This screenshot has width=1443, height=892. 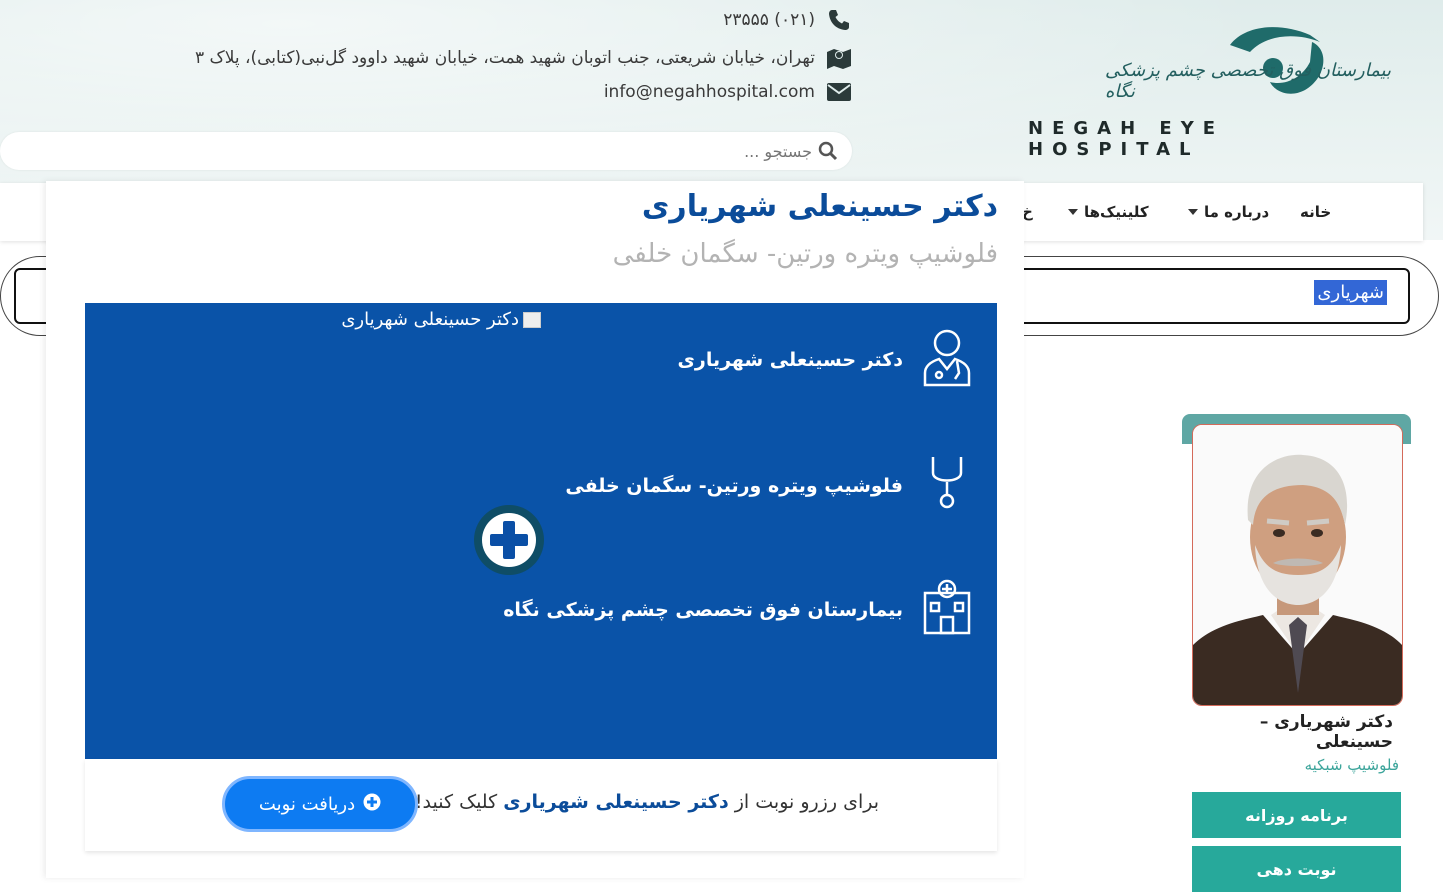 I want to click on broken-image-icon, so click(x=532, y=319).